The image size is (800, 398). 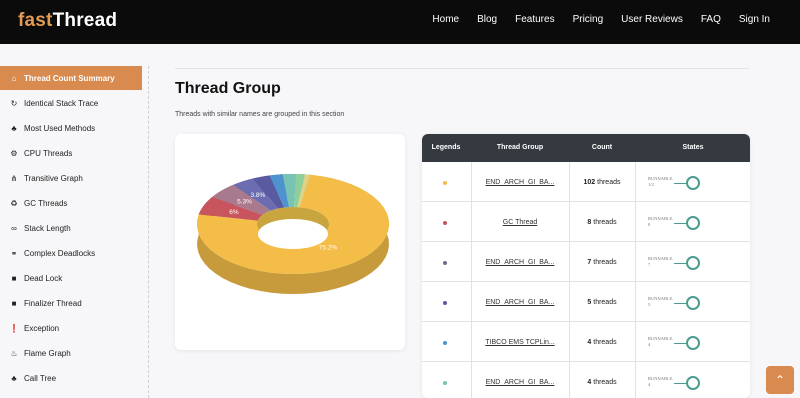 What do you see at coordinates (43, 278) in the screenshot?
I see `sidebar-item-label: Dead Lock` at bounding box center [43, 278].